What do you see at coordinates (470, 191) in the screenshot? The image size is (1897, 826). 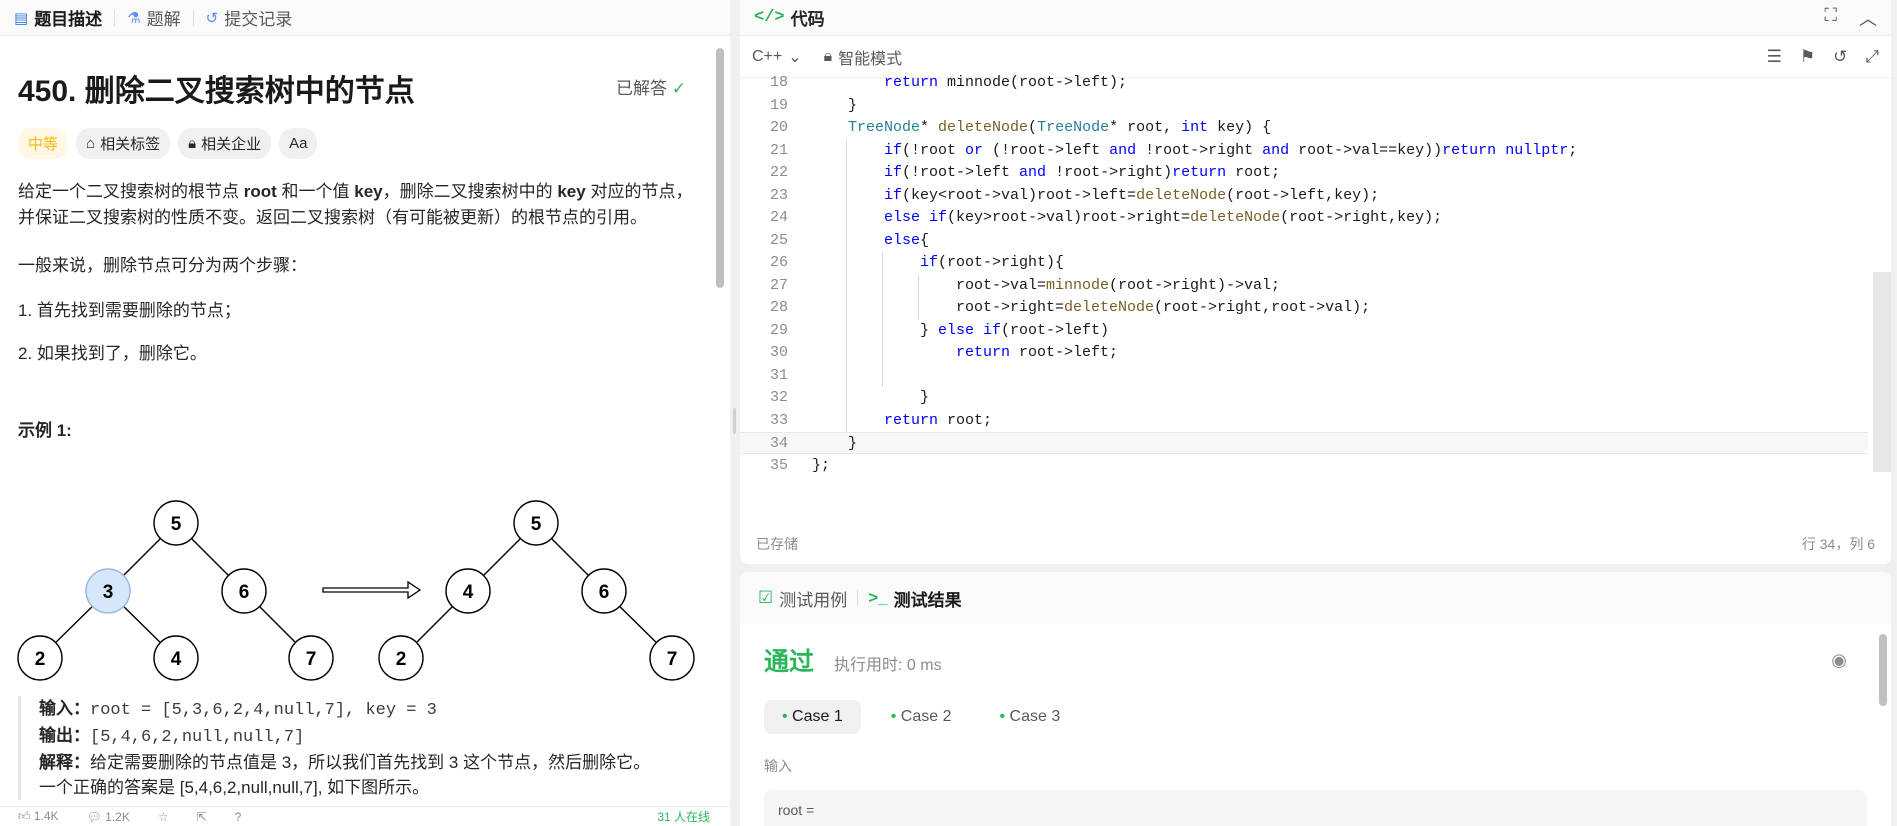 I see `desc-text: ，删除二叉搜索树中的` at bounding box center [470, 191].